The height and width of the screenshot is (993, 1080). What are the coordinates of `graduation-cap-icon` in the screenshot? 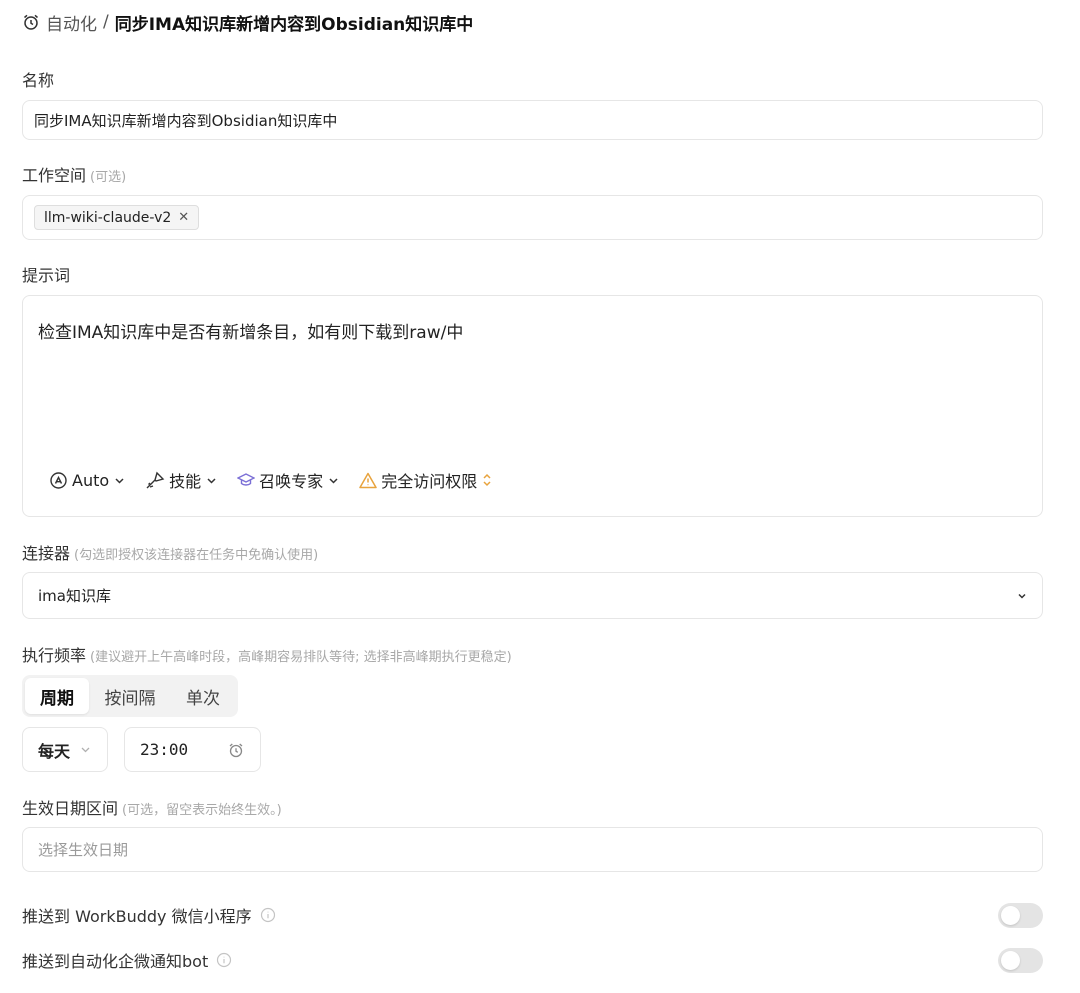 It's located at (246, 479).